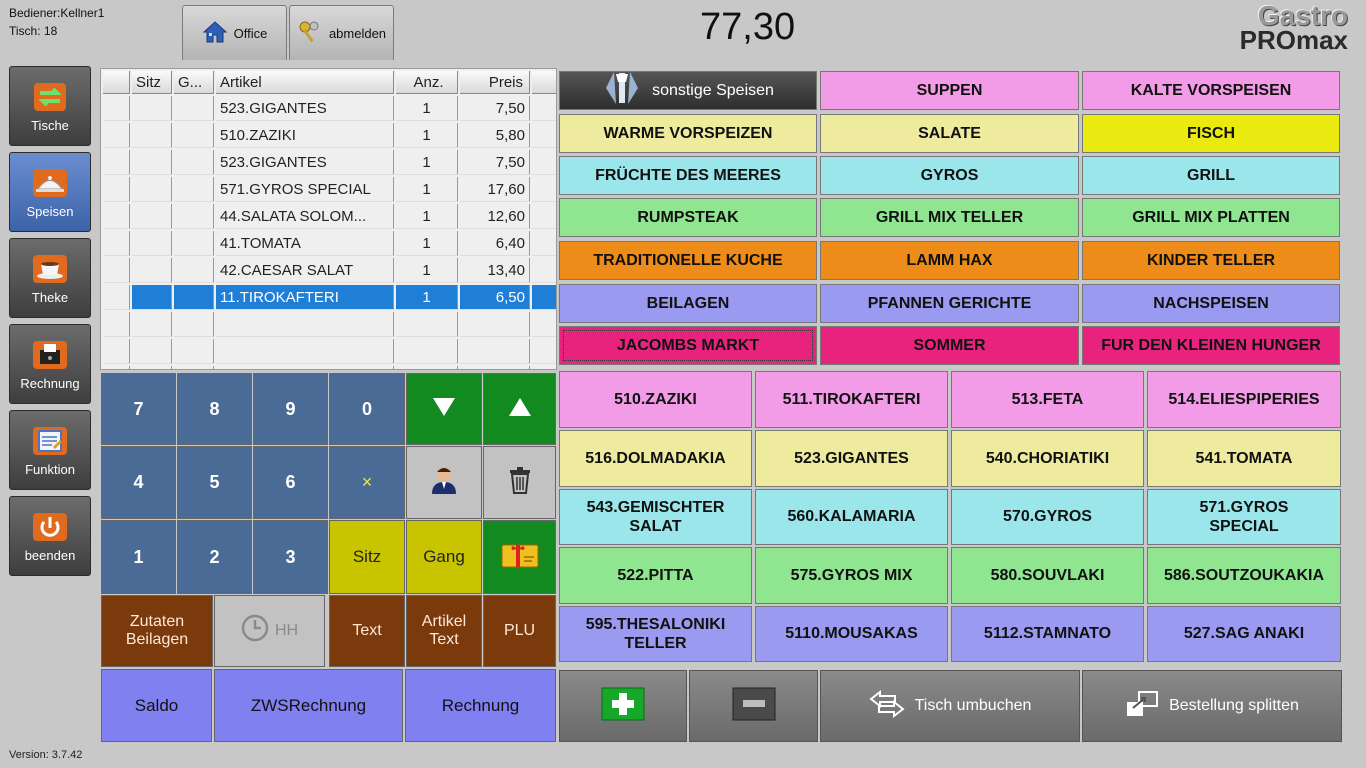 The image size is (1366, 768). Describe the element at coordinates (329, 216) in the screenshot. I see `table-row: 44.SALATA SOLOM... 1 12,60` at that location.